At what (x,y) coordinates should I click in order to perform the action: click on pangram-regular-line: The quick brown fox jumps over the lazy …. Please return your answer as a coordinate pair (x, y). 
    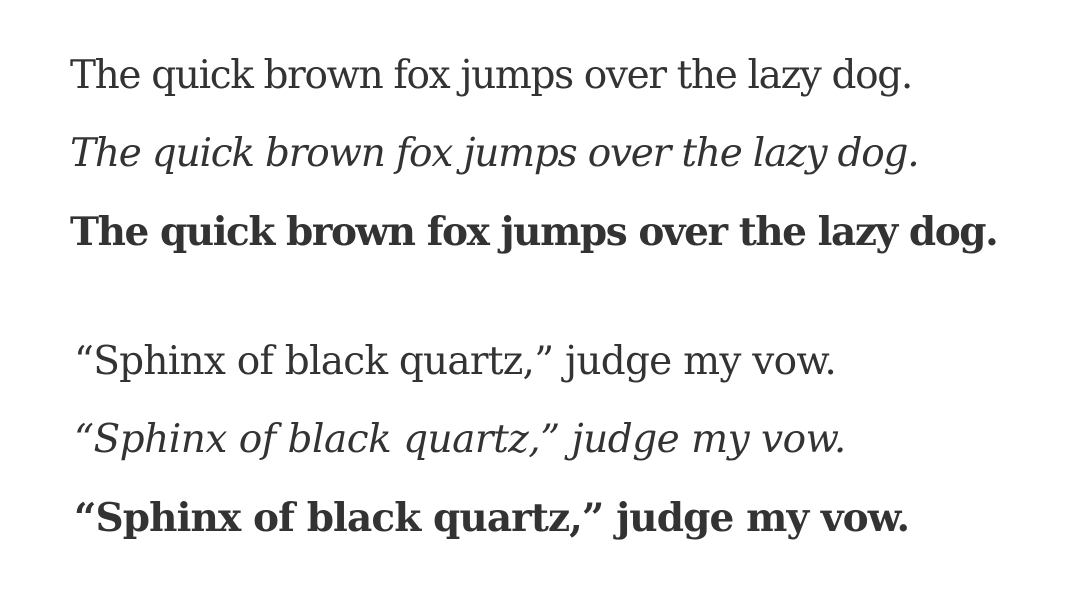
    Looking at the image, I should click on (491, 75).